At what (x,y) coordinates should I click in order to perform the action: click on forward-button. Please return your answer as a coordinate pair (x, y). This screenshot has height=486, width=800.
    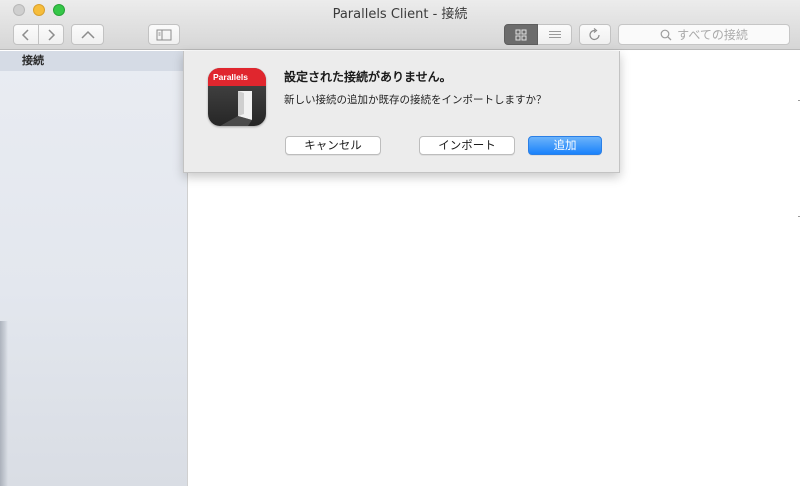
    Looking at the image, I should click on (51, 34).